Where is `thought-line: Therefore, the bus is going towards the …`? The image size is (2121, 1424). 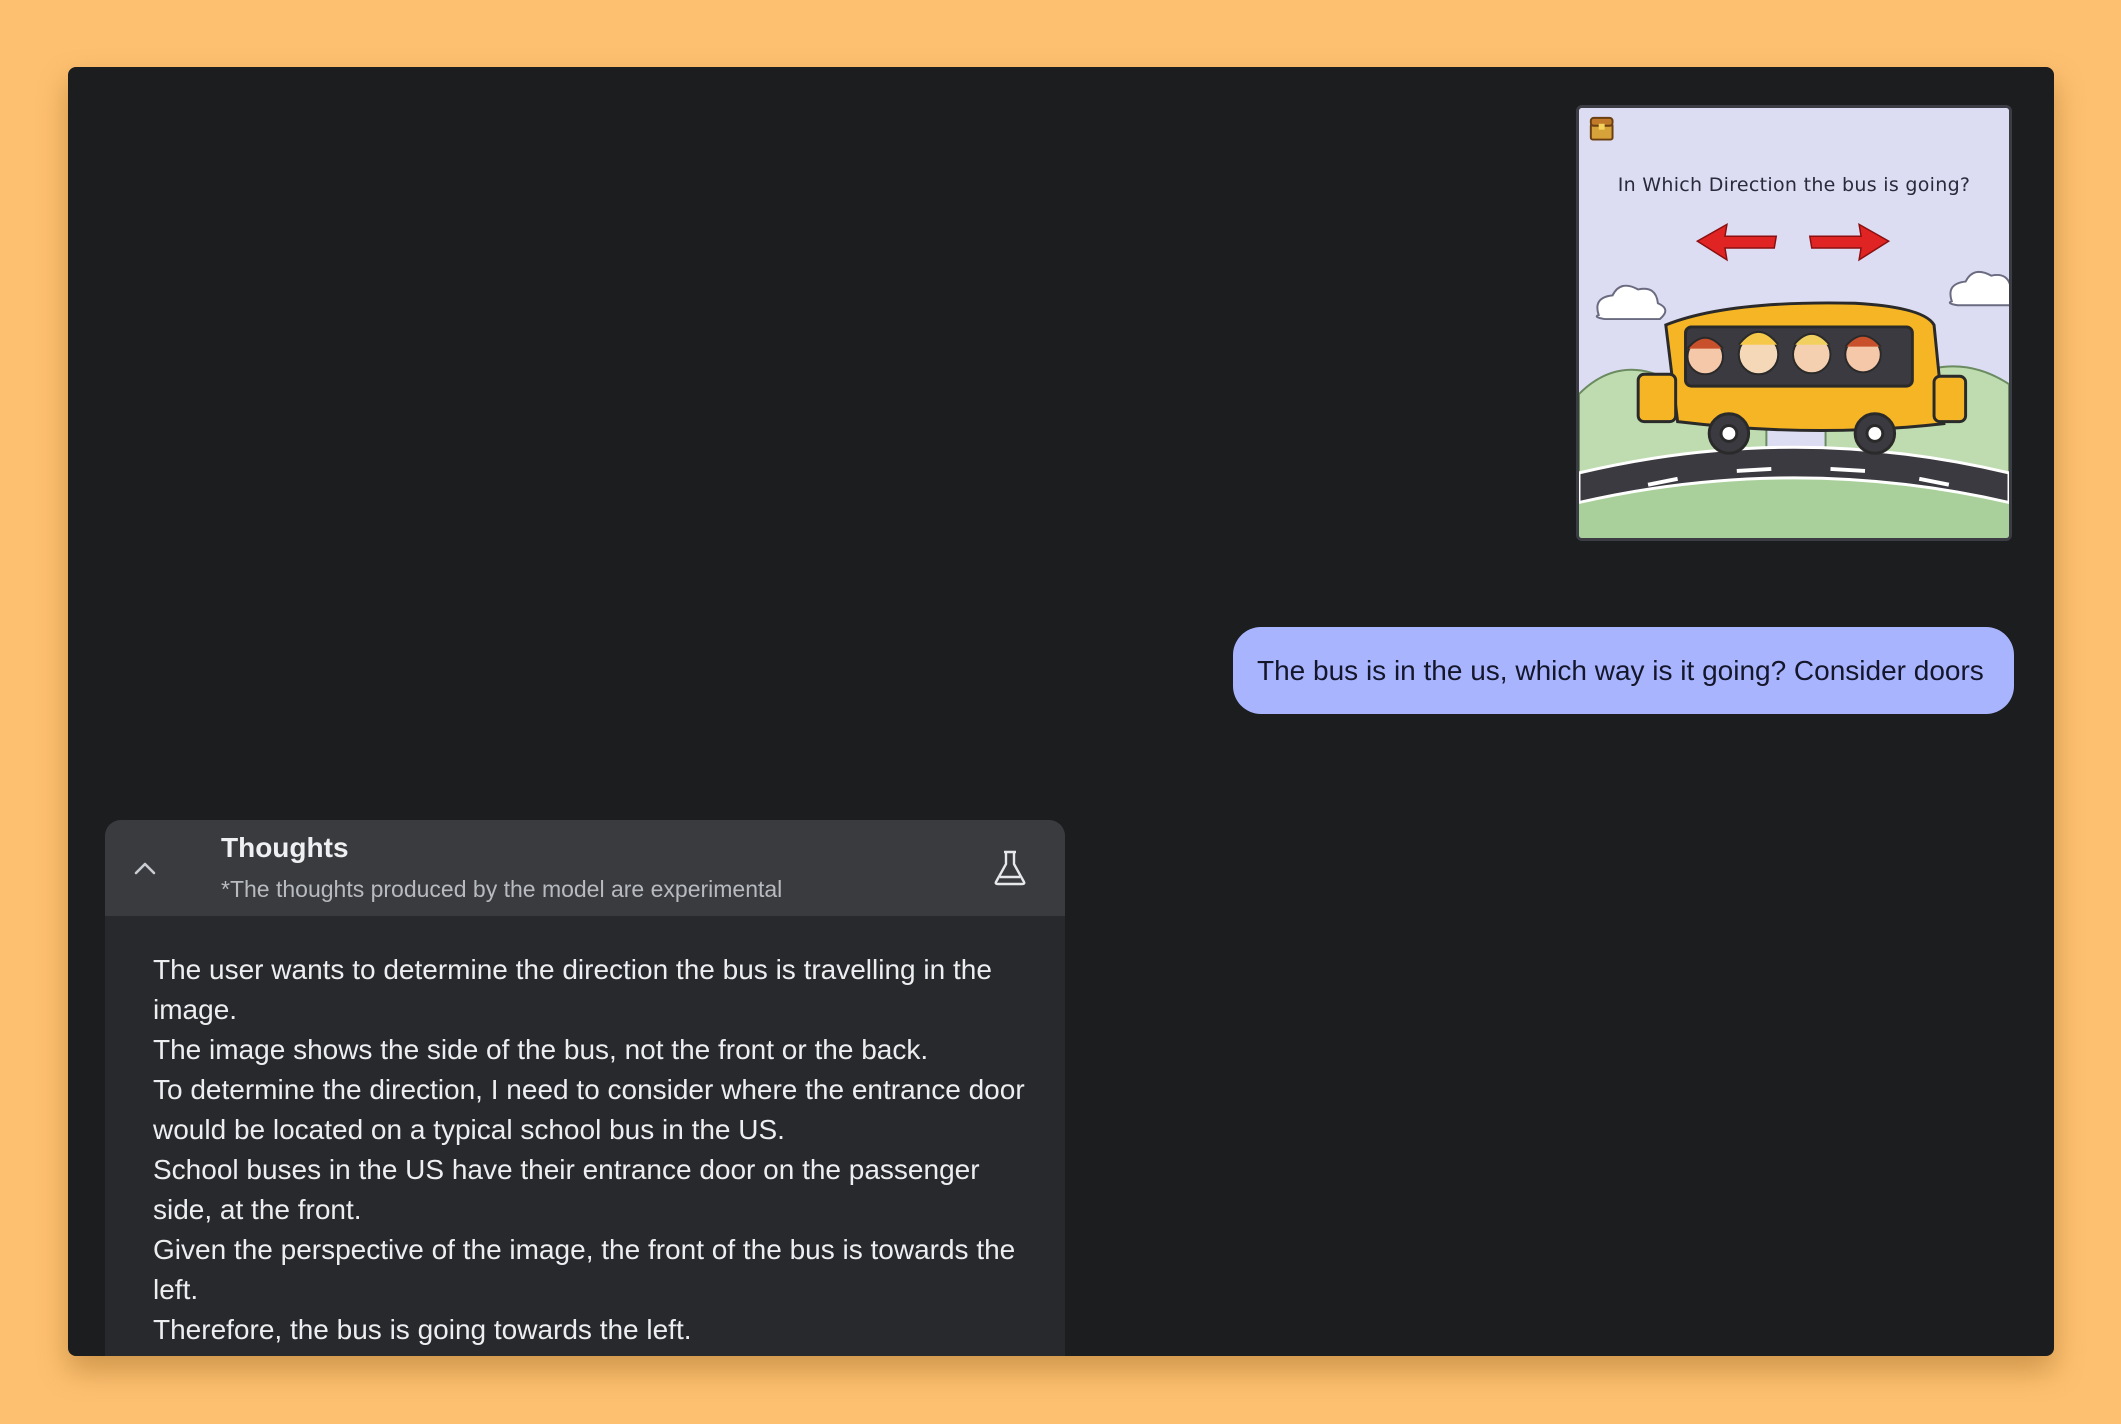
thought-line: Therefore, the bus is going towards the … is located at coordinates (422, 1329).